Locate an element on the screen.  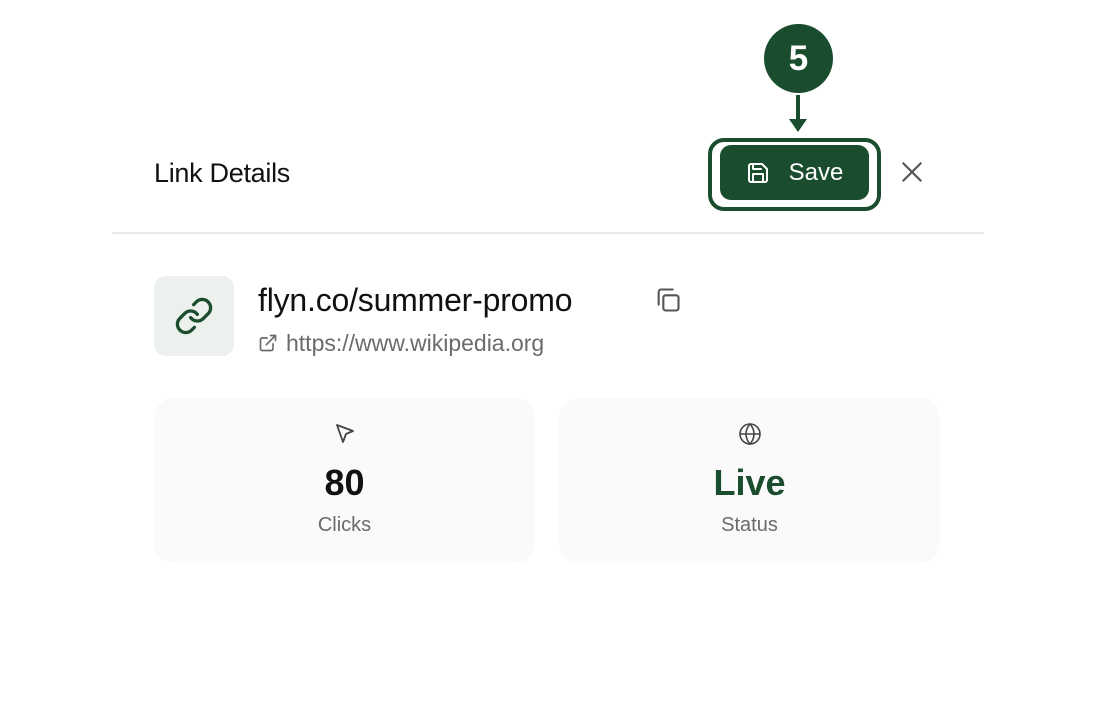
link-chain-icon is located at coordinates (194, 316).